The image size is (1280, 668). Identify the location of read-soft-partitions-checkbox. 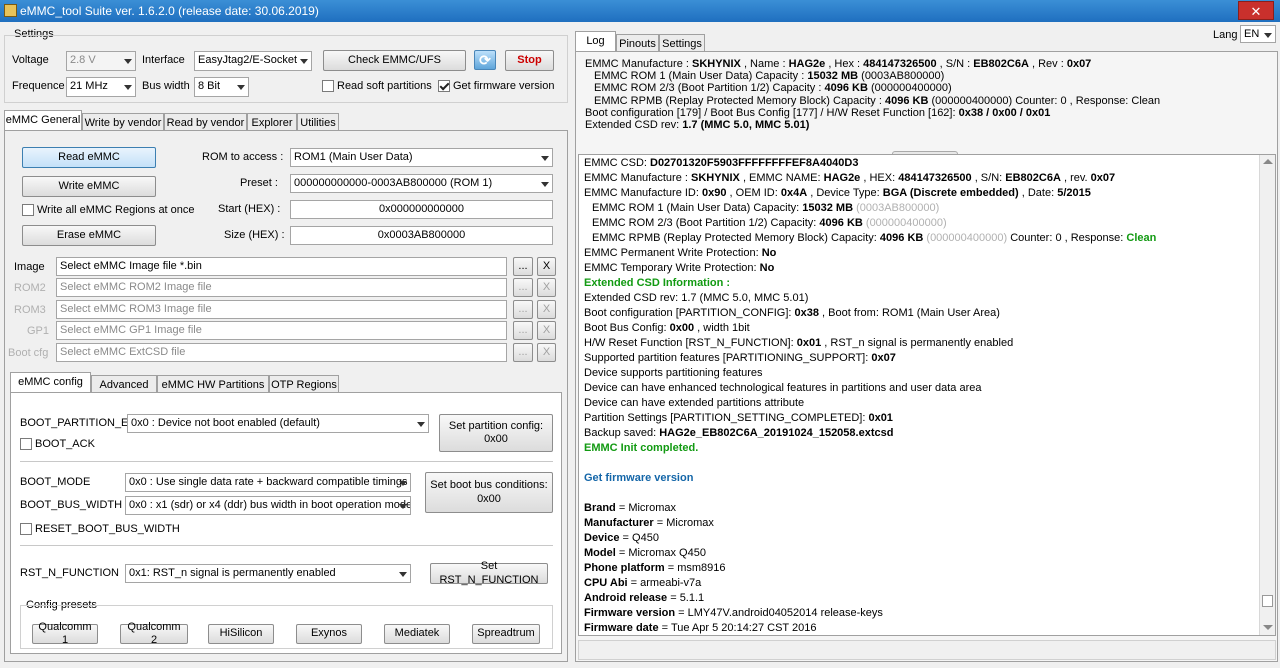
(328, 86).